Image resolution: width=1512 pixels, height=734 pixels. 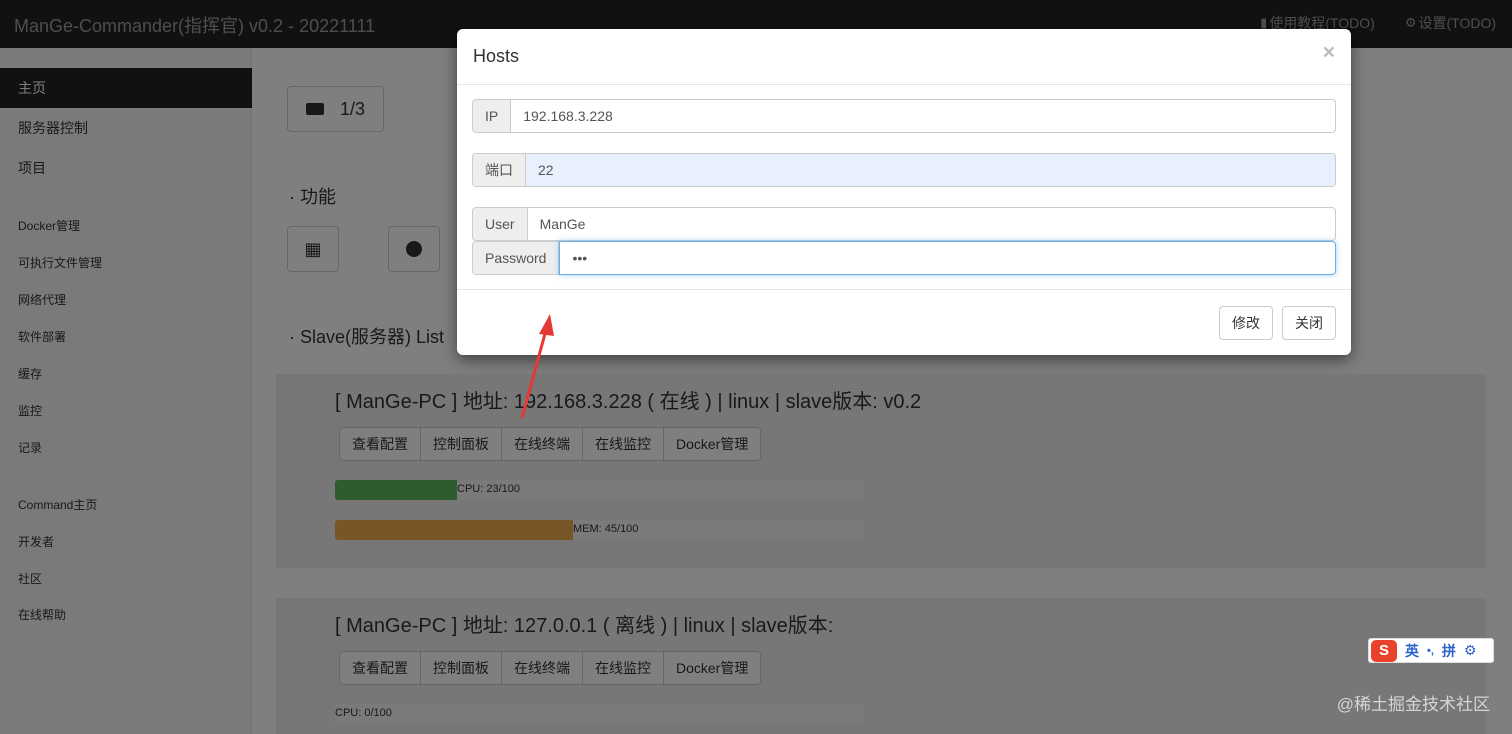 I want to click on ip-field: 192.168.3.228, so click(x=923, y=116).